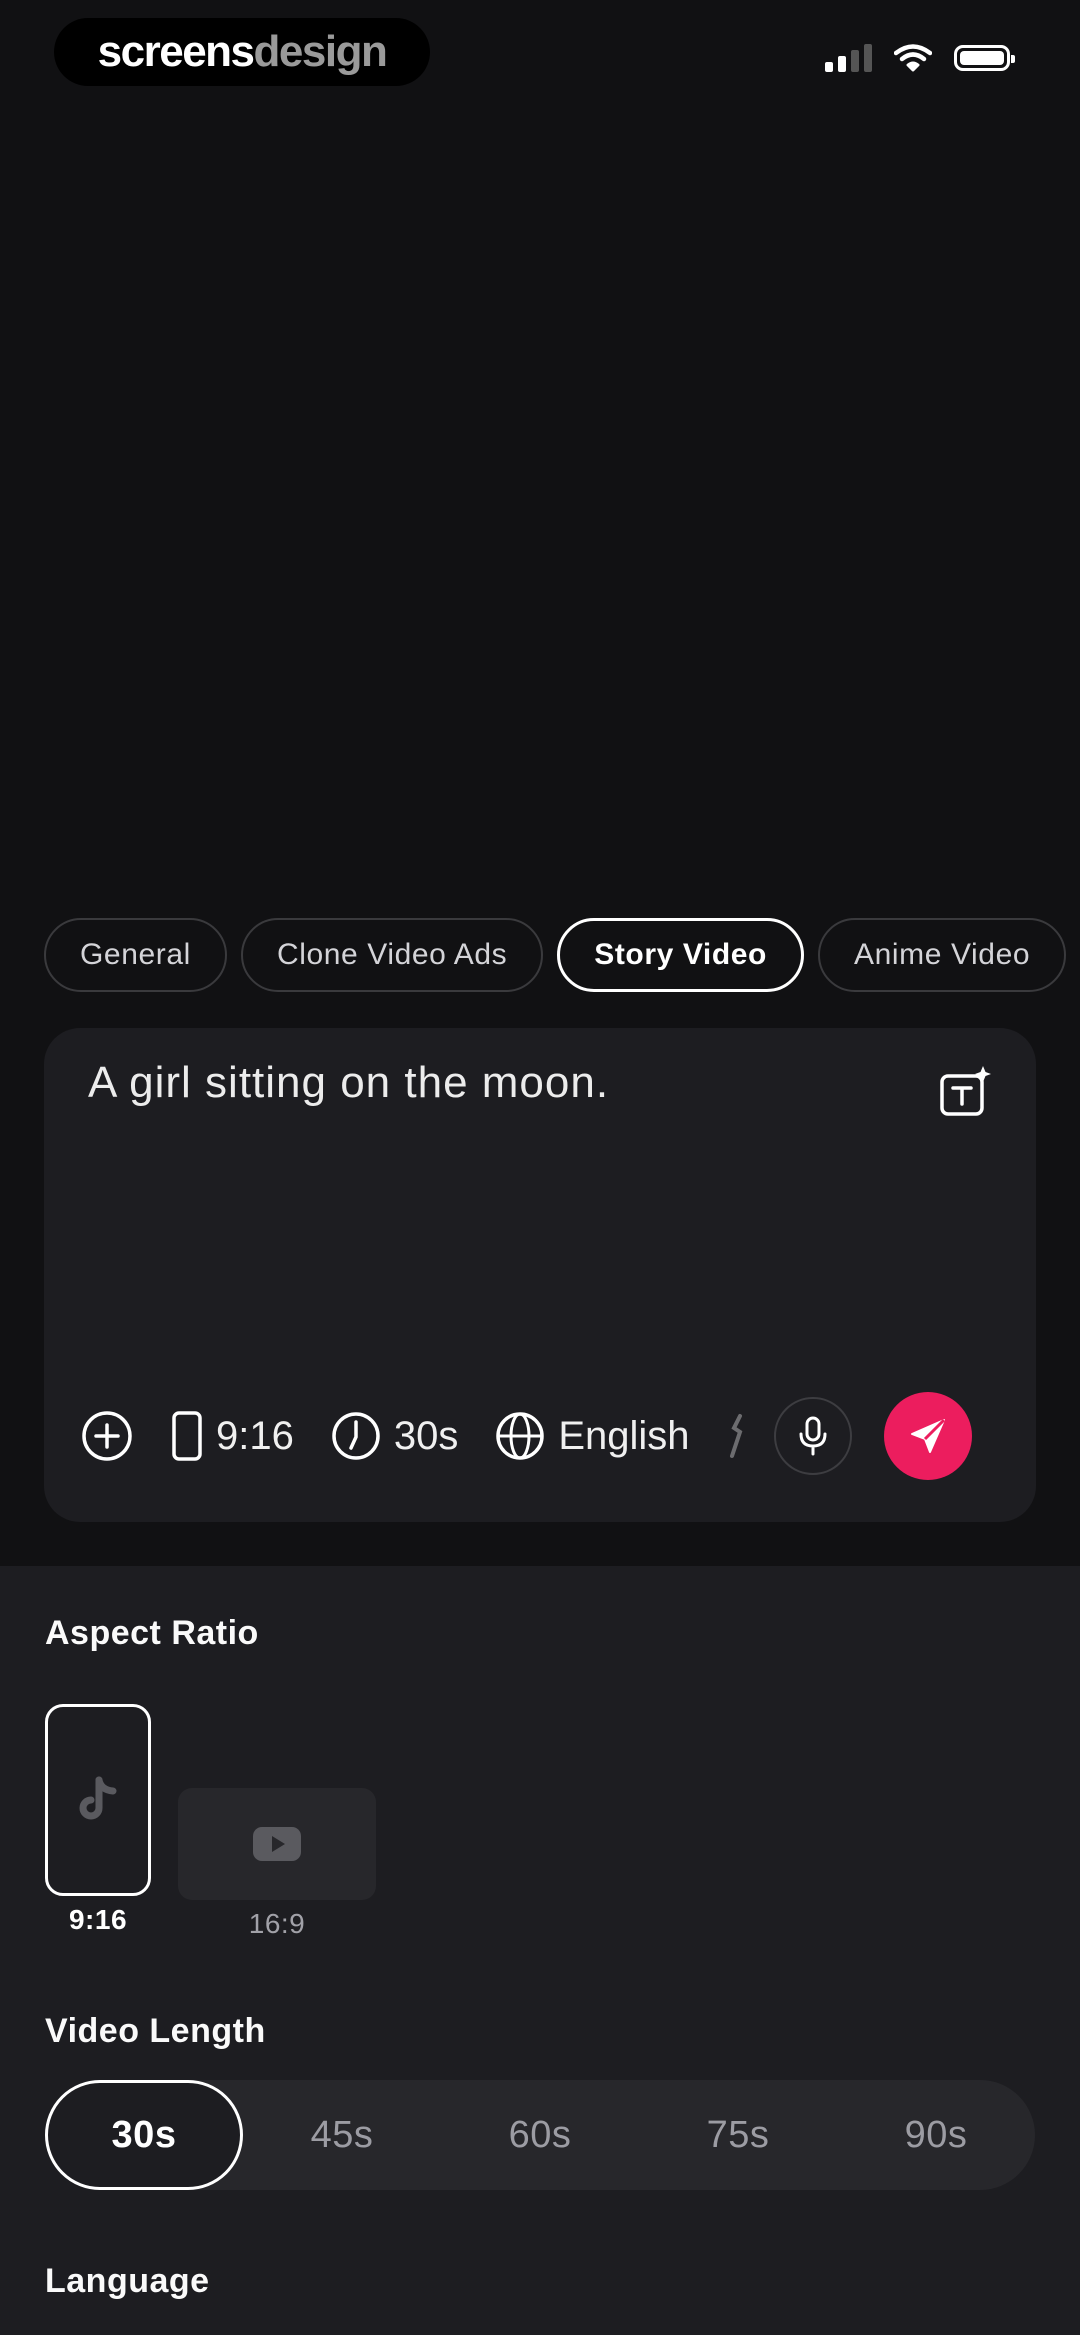 This screenshot has width=1080, height=2335. What do you see at coordinates (392, 955) in the screenshot?
I see `chip-clone-video-ads: Clone Video Ads` at bounding box center [392, 955].